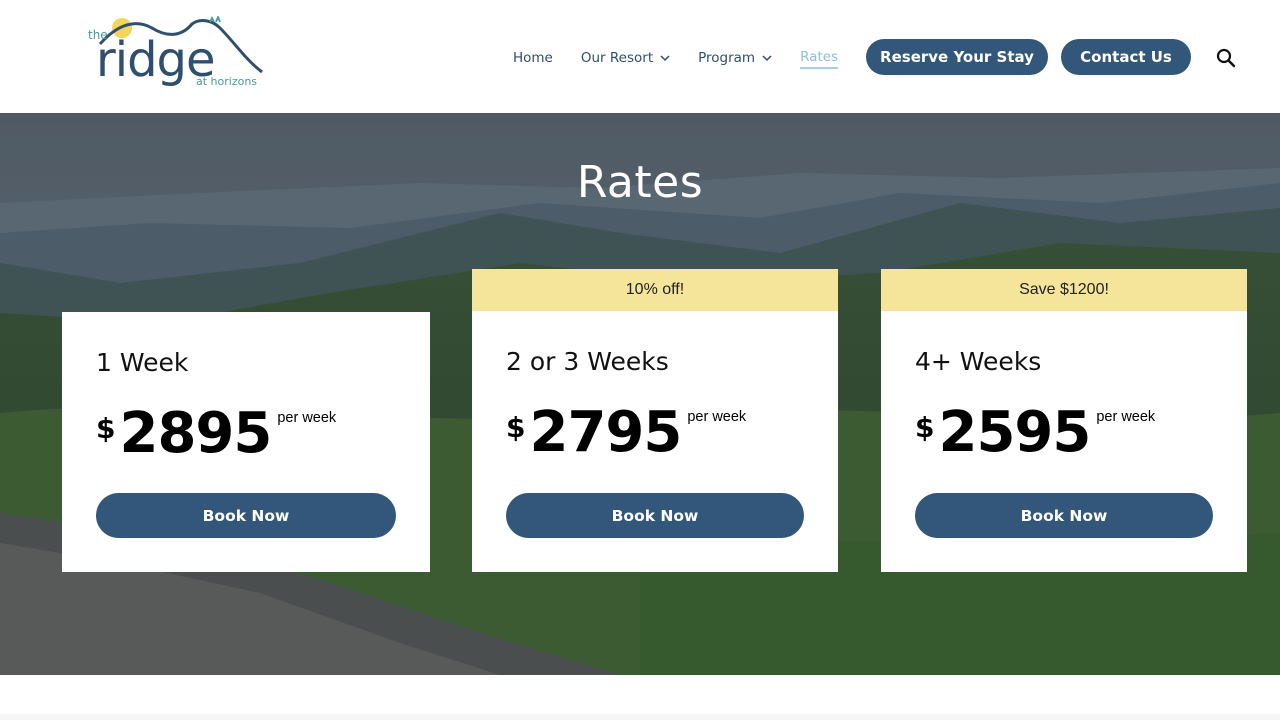  I want to click on pricing-card-1-week: 1 Week $ 2895 per week Book Now, so click(246, 442).